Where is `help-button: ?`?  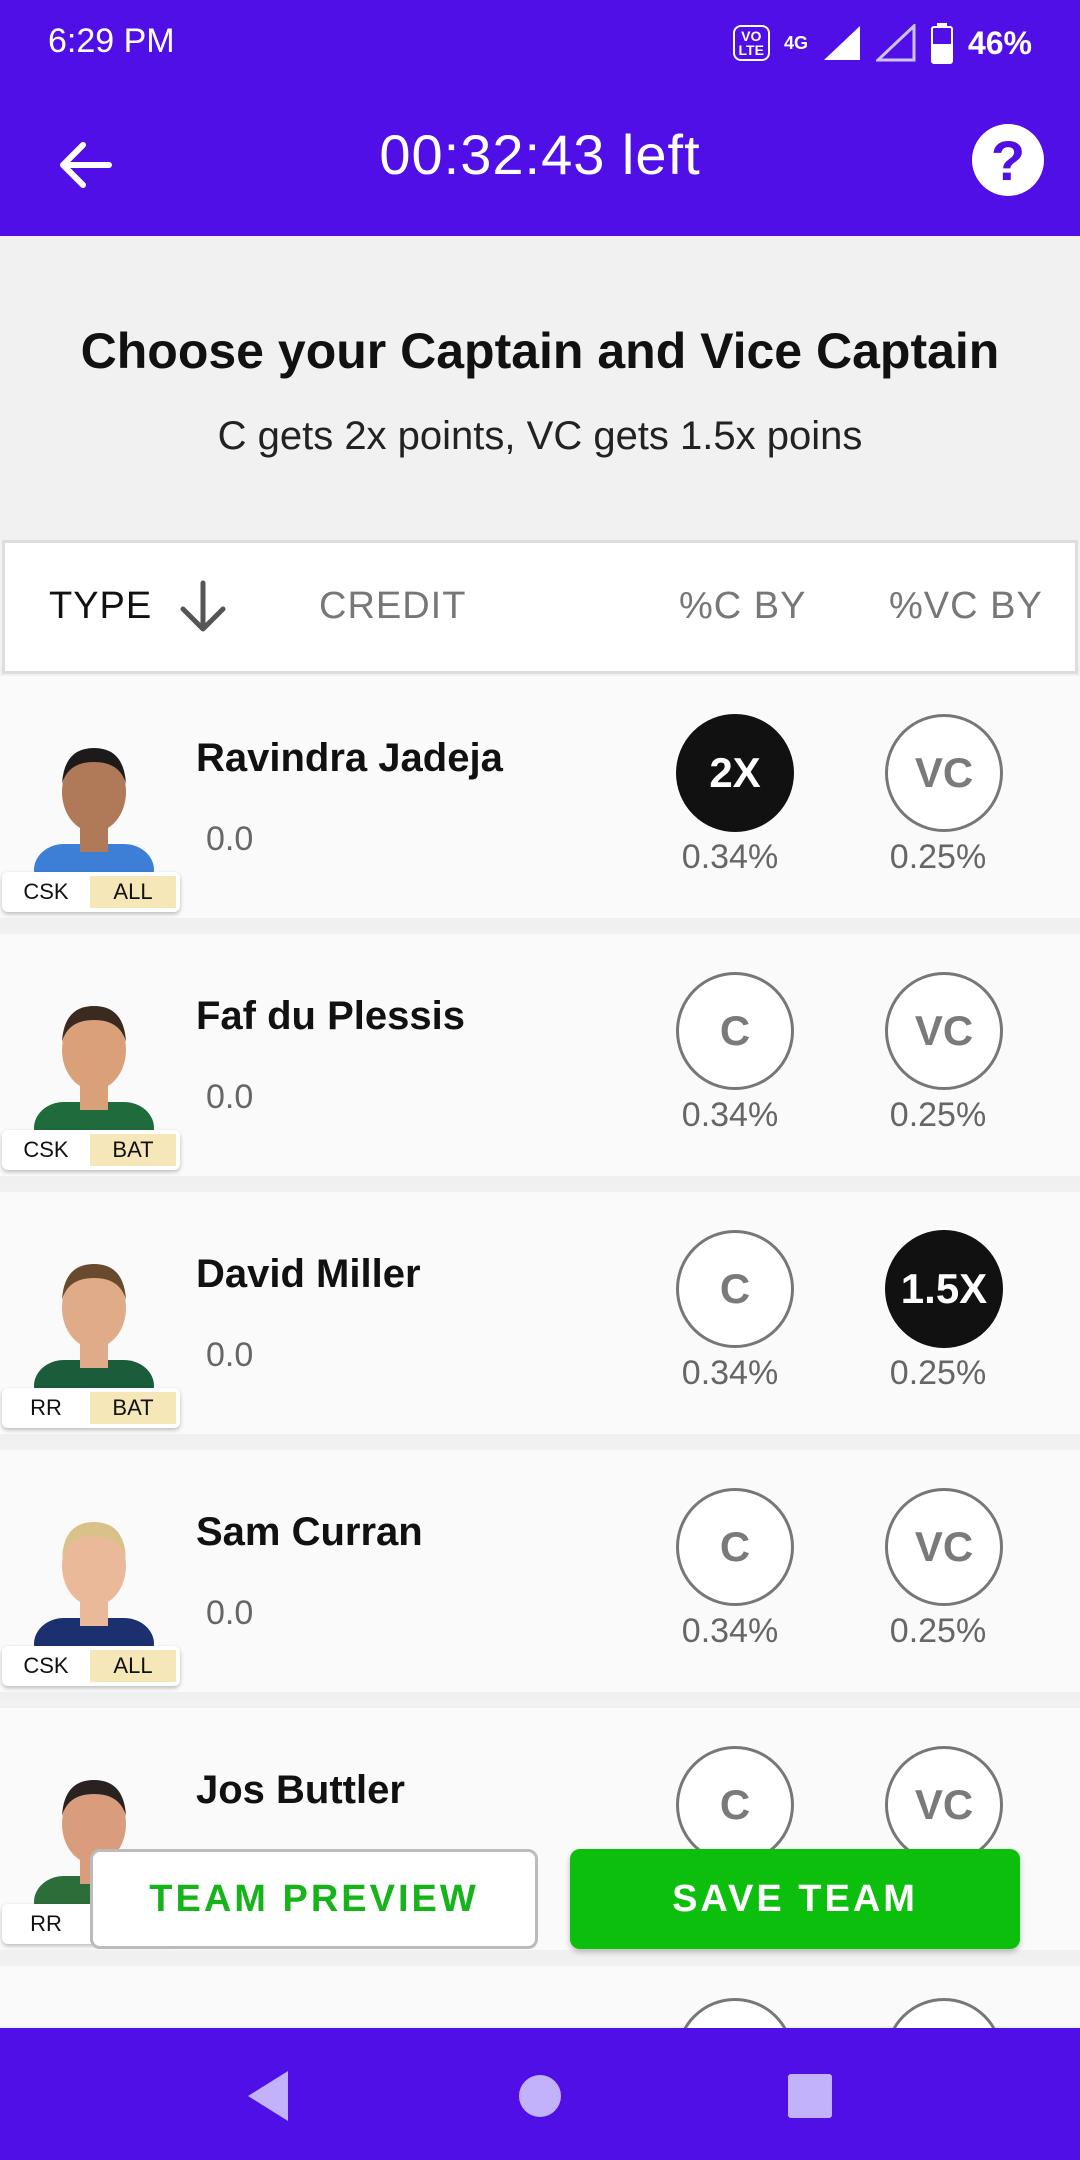 help-button: ? is located at coordinates (1008, 160).